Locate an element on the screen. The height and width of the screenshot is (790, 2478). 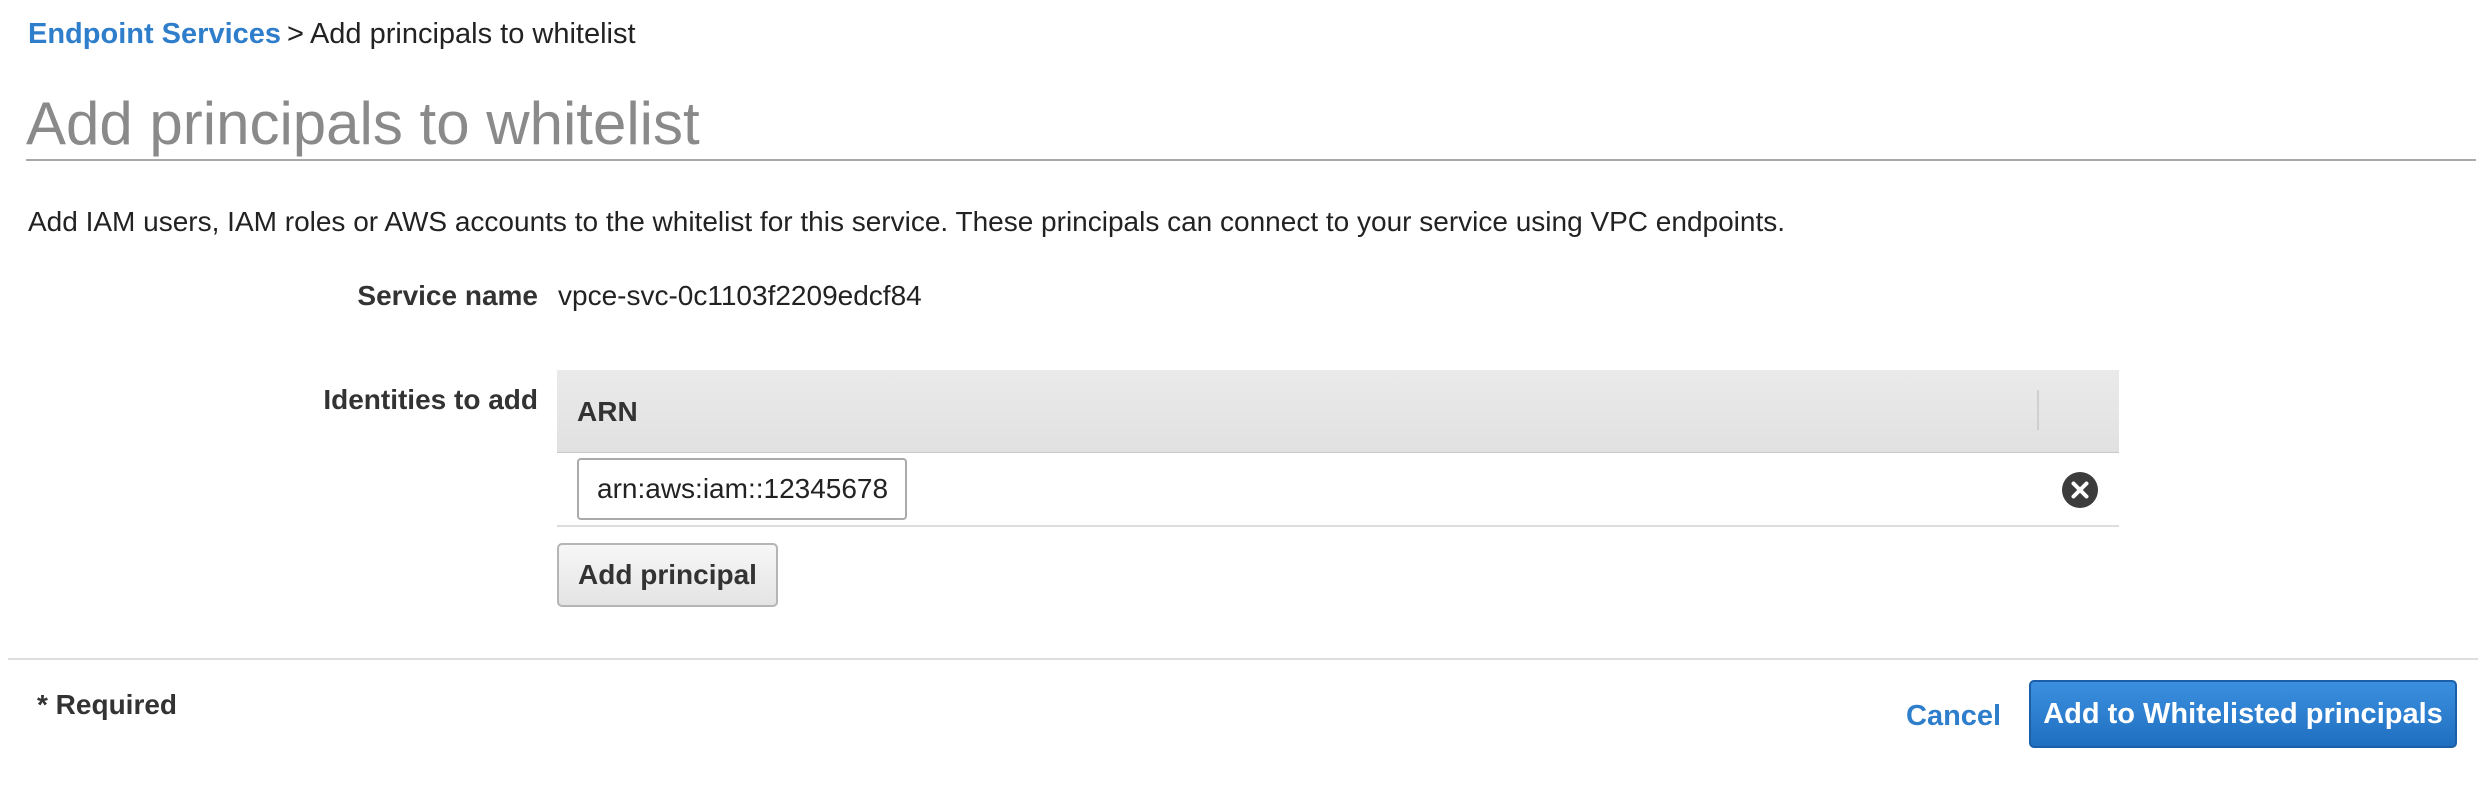
breadcrumb-link-endpoint-services: Endpoint Services is located at coordinates (154, 34).